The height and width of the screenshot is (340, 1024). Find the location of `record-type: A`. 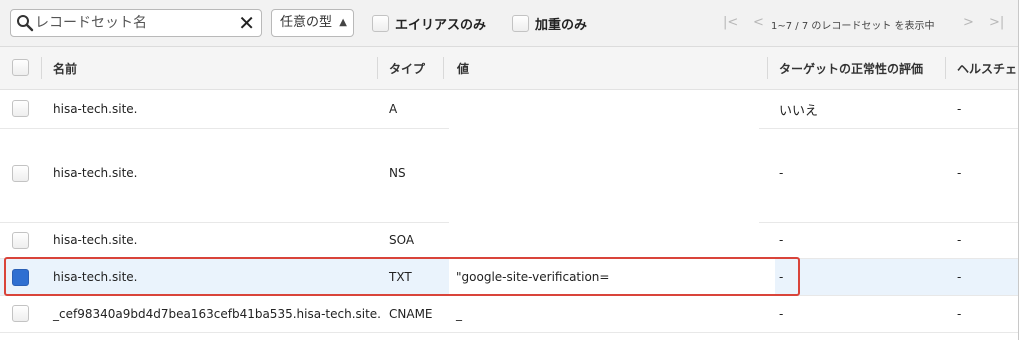

record-type: A is located at coordinates (393, 109).